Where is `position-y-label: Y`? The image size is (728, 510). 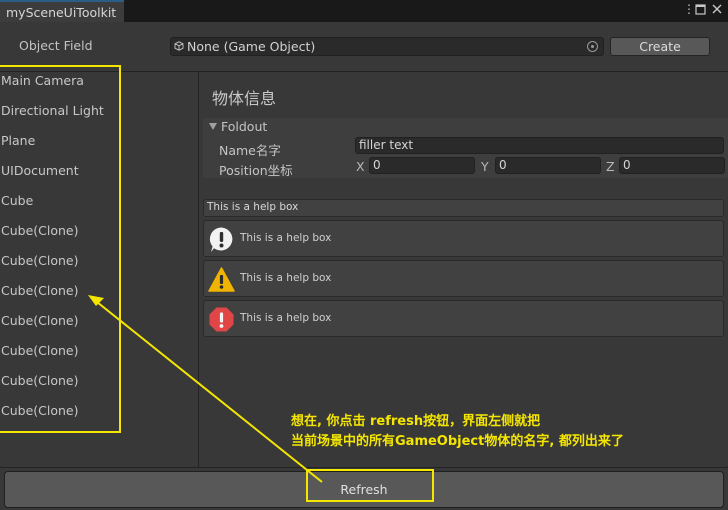
position-y-label: Y is located at coordinates (485, 166).